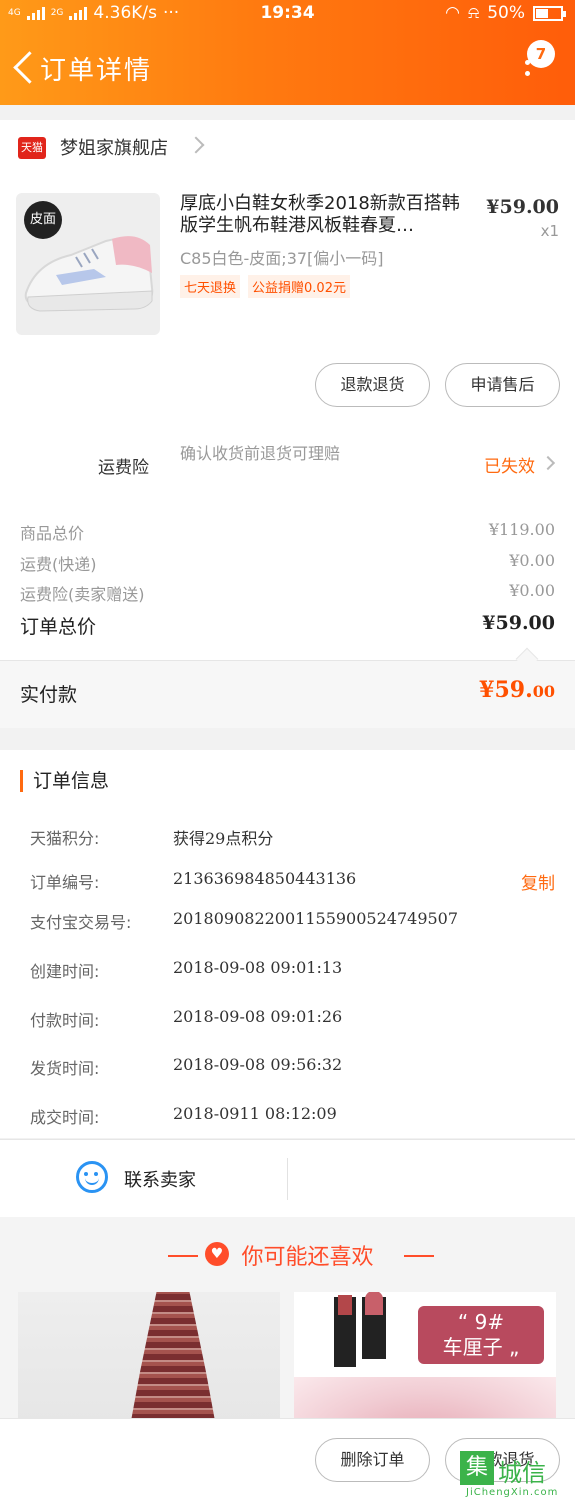 This screenshot has width=575, height=1500. I want to click on info-value: 2018-0911 08:12:09, so click(255, 1113).